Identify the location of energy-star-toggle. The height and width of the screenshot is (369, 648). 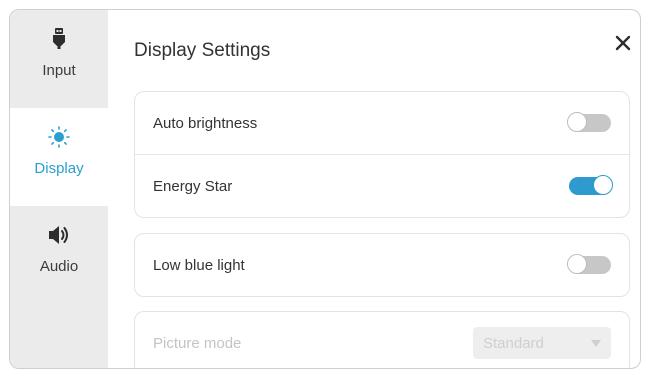
(591, 185).